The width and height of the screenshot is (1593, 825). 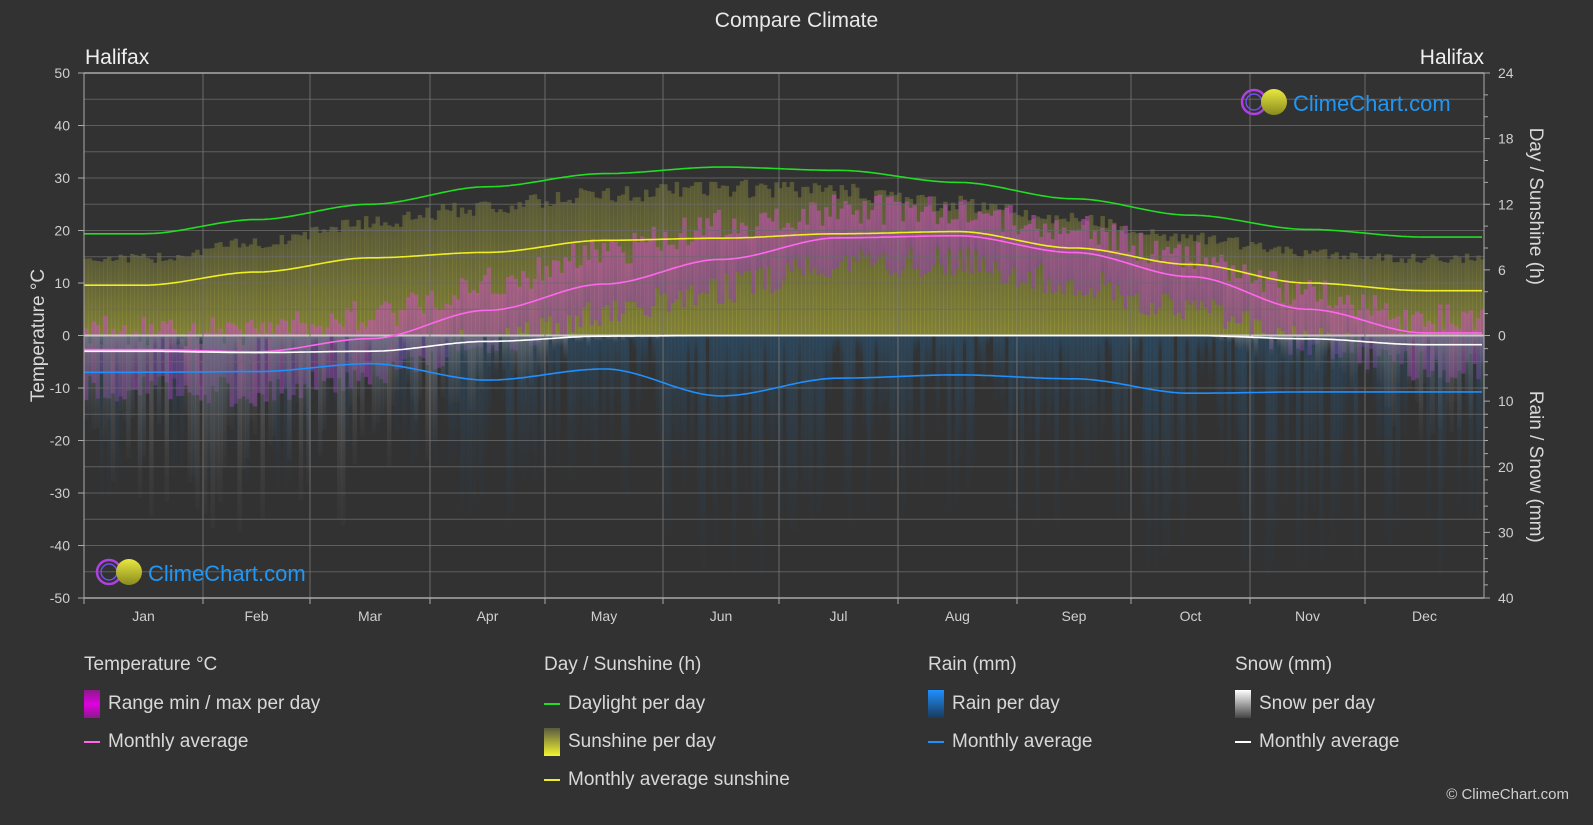 I want to click on x-tick-label: Oct, so click(x=1191, y=616).